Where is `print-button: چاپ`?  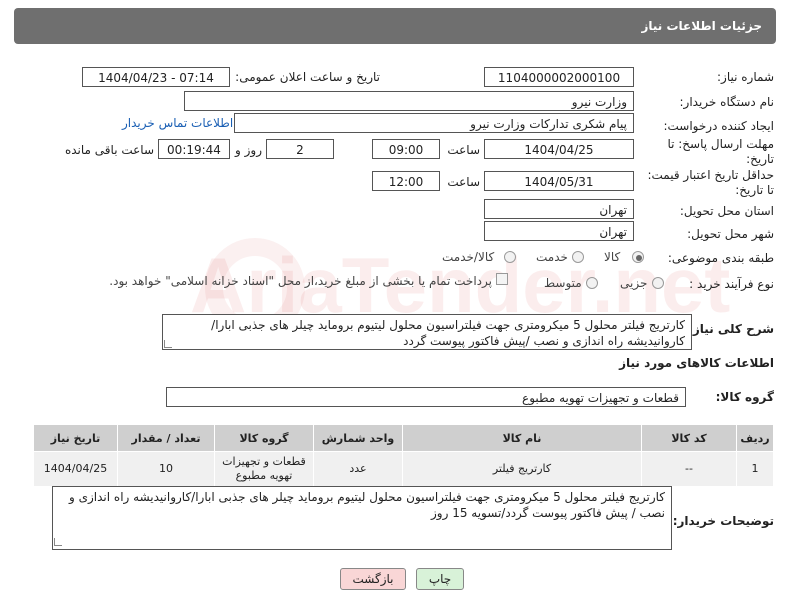
print-button: چاپ is located at coordinates (440, 579).